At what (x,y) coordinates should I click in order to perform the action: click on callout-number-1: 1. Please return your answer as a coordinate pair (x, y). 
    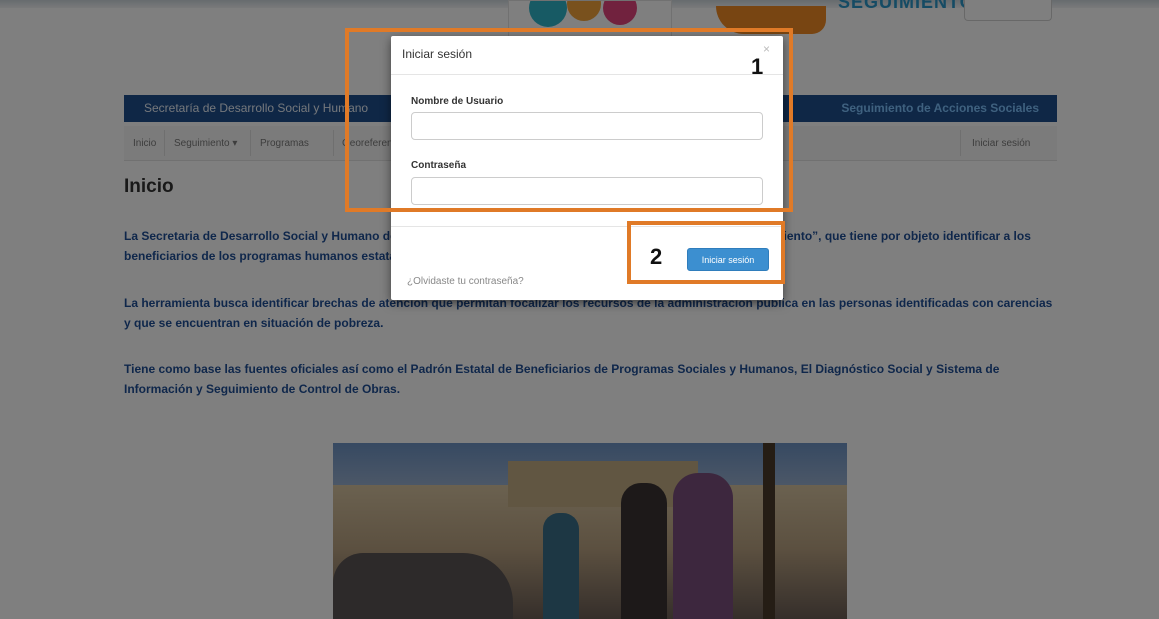
    Looking at the image, I should click on (757, 66).